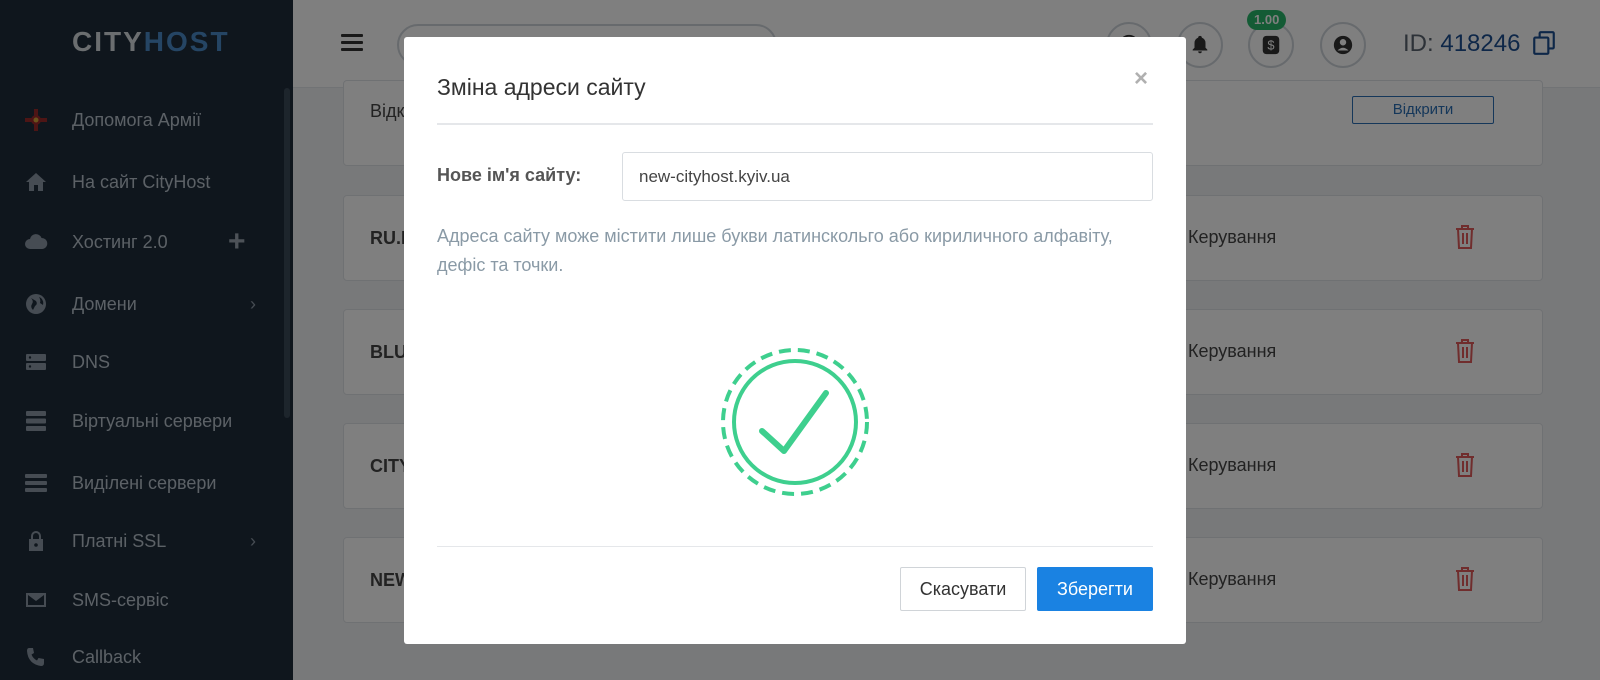 The image size is (1600, 680). I want to click on save-button: Зберегти, so click(1095, 589).